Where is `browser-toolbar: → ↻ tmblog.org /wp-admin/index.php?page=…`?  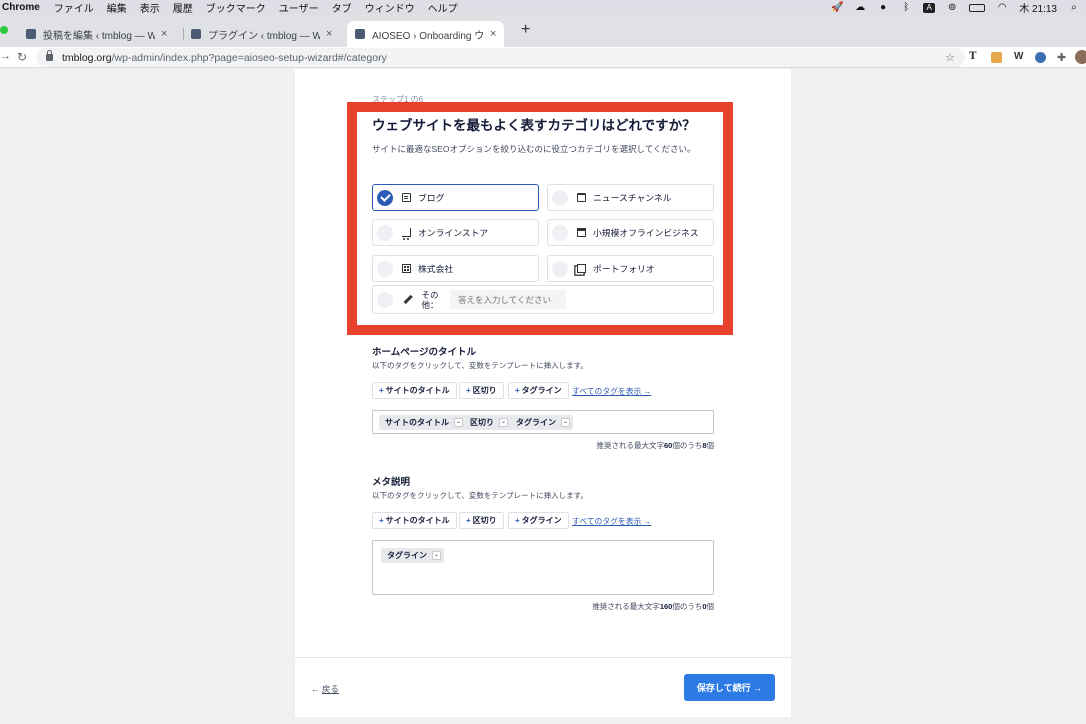
browser-toolbar: → ↻ tmblog.org /wp-admin/index.php?page=… is located at coordinates (543, 57).